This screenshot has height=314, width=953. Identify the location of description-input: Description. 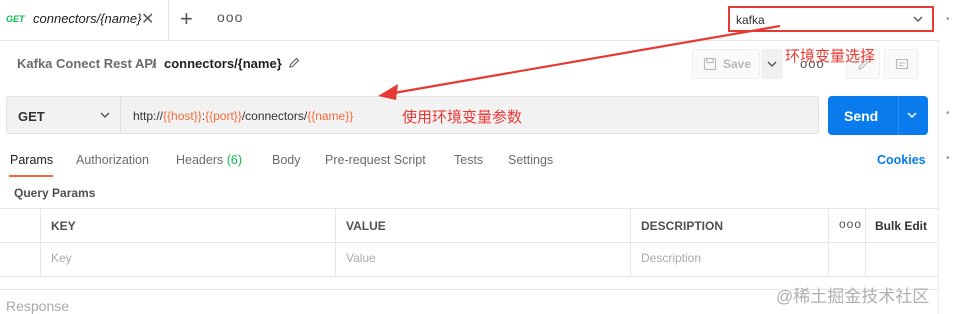
(671, 258).